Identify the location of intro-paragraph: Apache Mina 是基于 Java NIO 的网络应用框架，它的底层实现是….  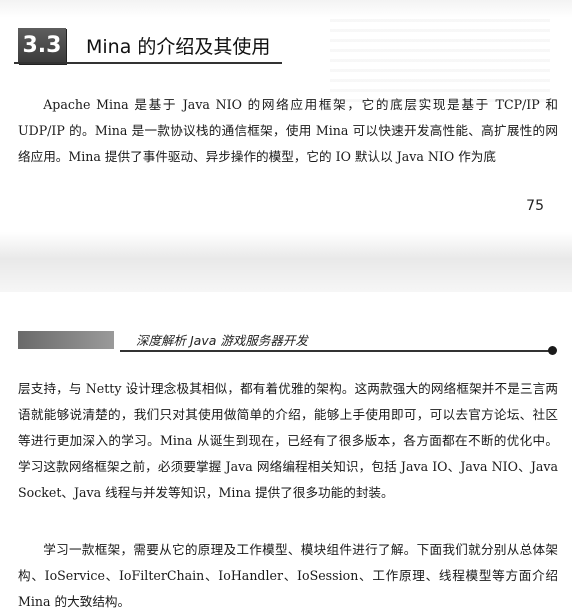
(288, 130).